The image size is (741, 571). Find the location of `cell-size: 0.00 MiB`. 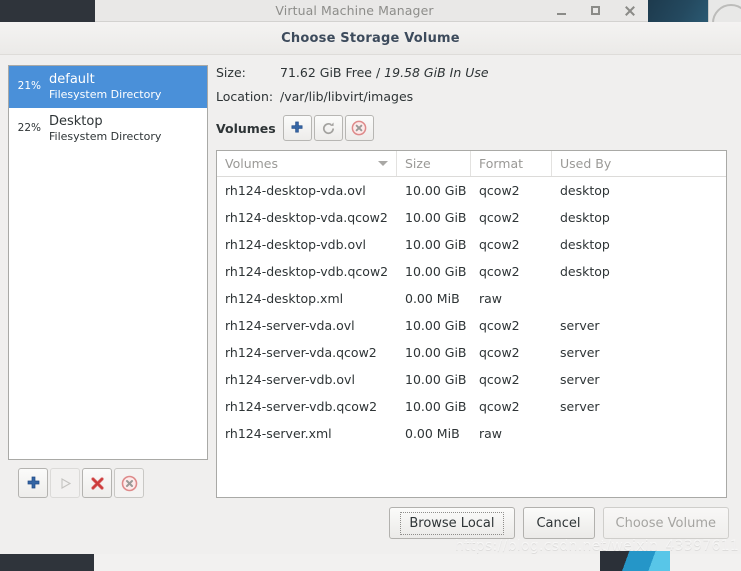

cell-size: 0.00 MiB is located at coordinates (432, 433).